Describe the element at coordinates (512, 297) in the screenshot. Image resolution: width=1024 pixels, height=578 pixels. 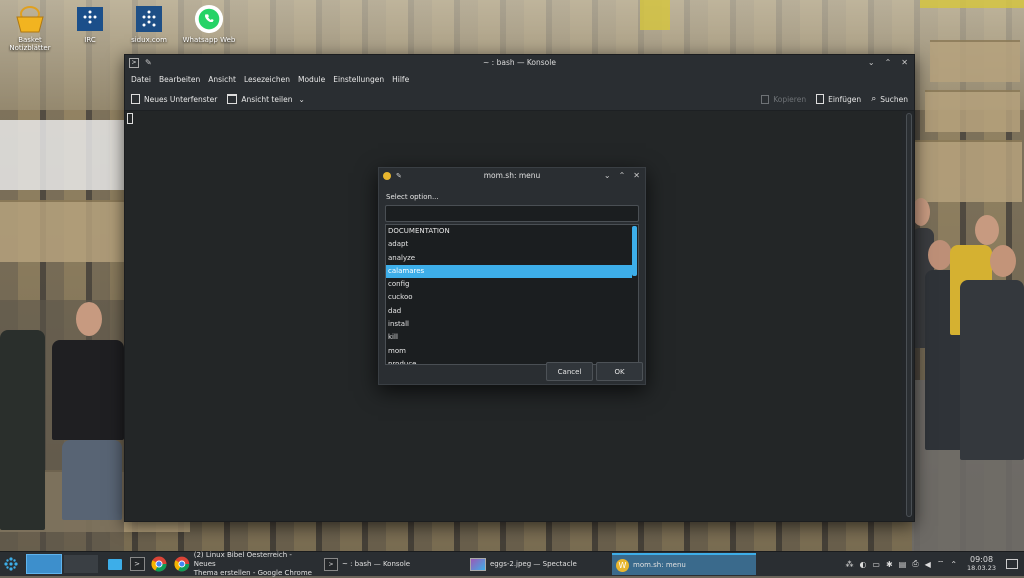
I see `list-item: cuckoo` at that location.